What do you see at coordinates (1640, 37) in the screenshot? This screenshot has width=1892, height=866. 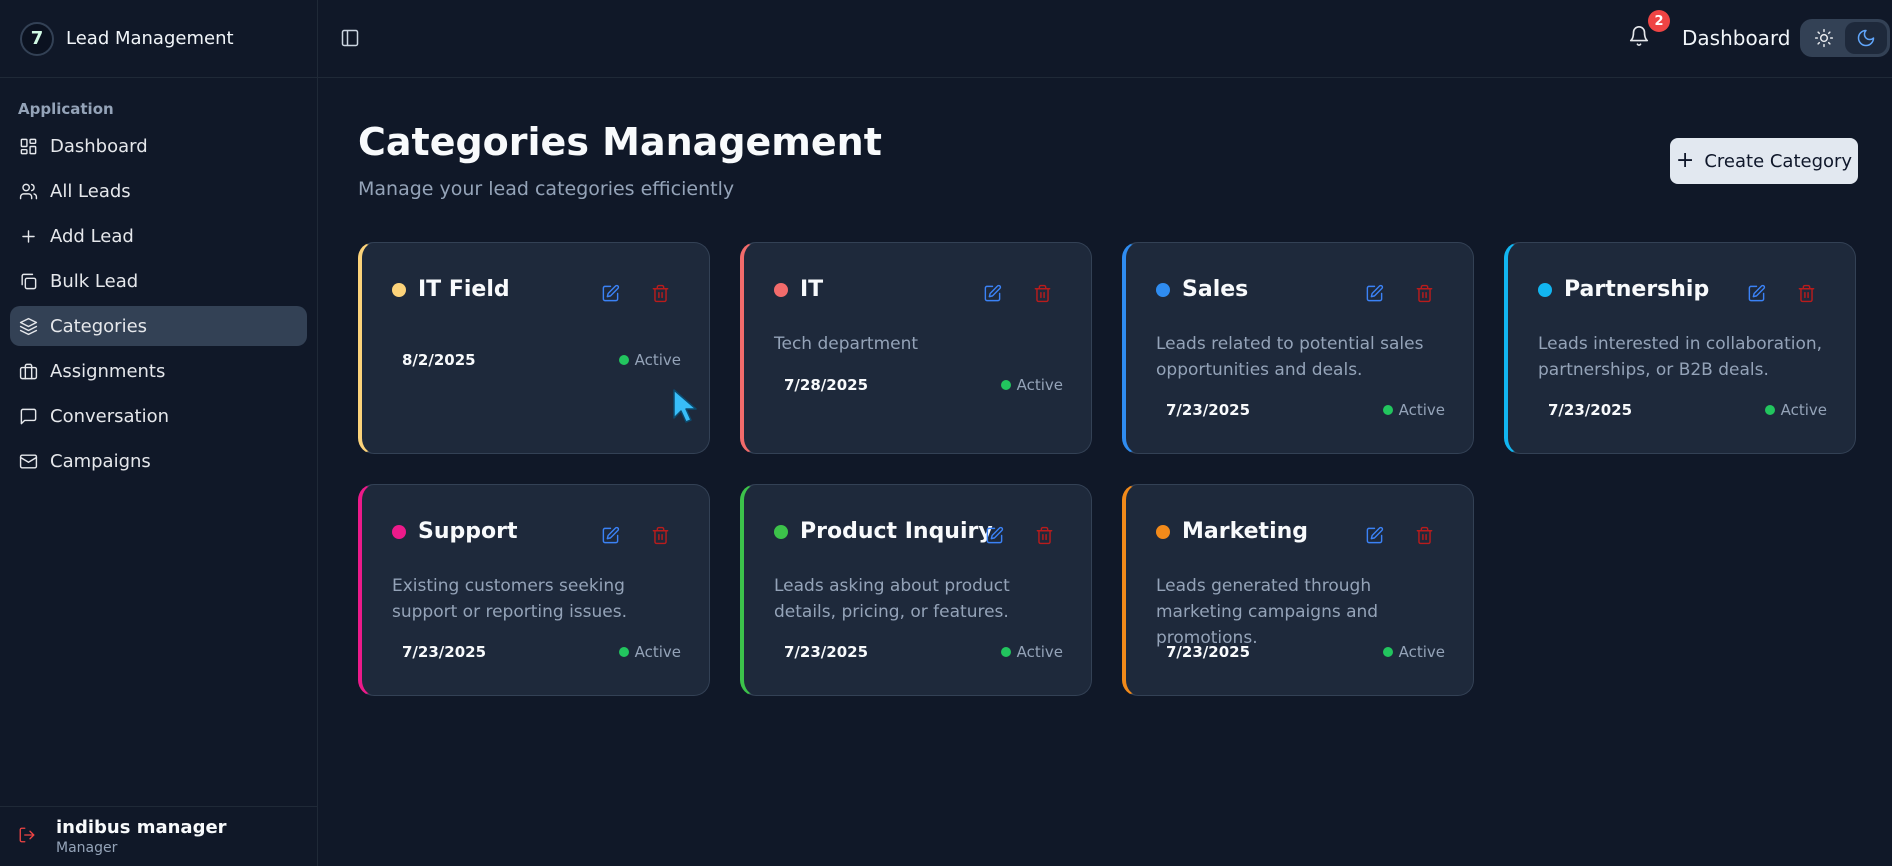 I see `notification-button` at bounding box center [1640, 37].